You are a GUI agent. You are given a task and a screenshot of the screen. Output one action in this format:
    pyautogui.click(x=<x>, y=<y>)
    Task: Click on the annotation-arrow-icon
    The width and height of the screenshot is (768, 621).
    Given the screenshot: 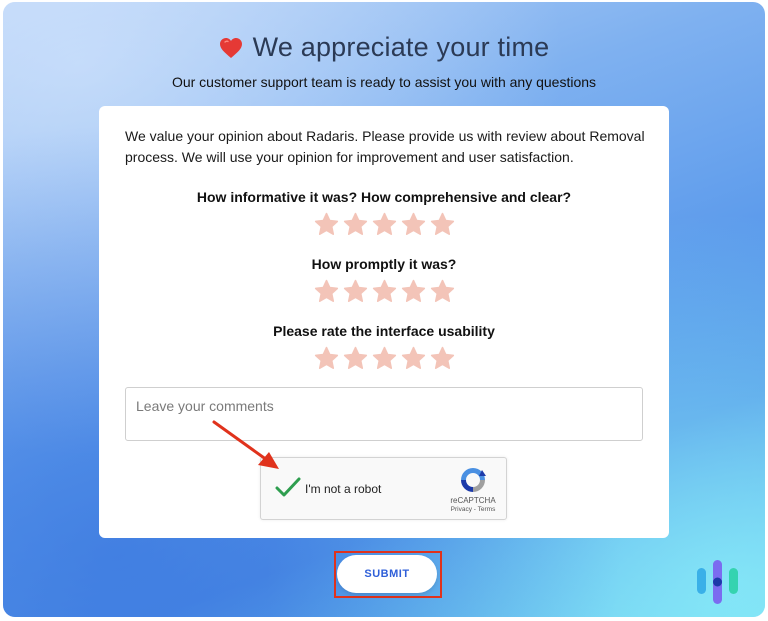 What is the action you would take?
    pyautogui.click(x=245, y=444)
    